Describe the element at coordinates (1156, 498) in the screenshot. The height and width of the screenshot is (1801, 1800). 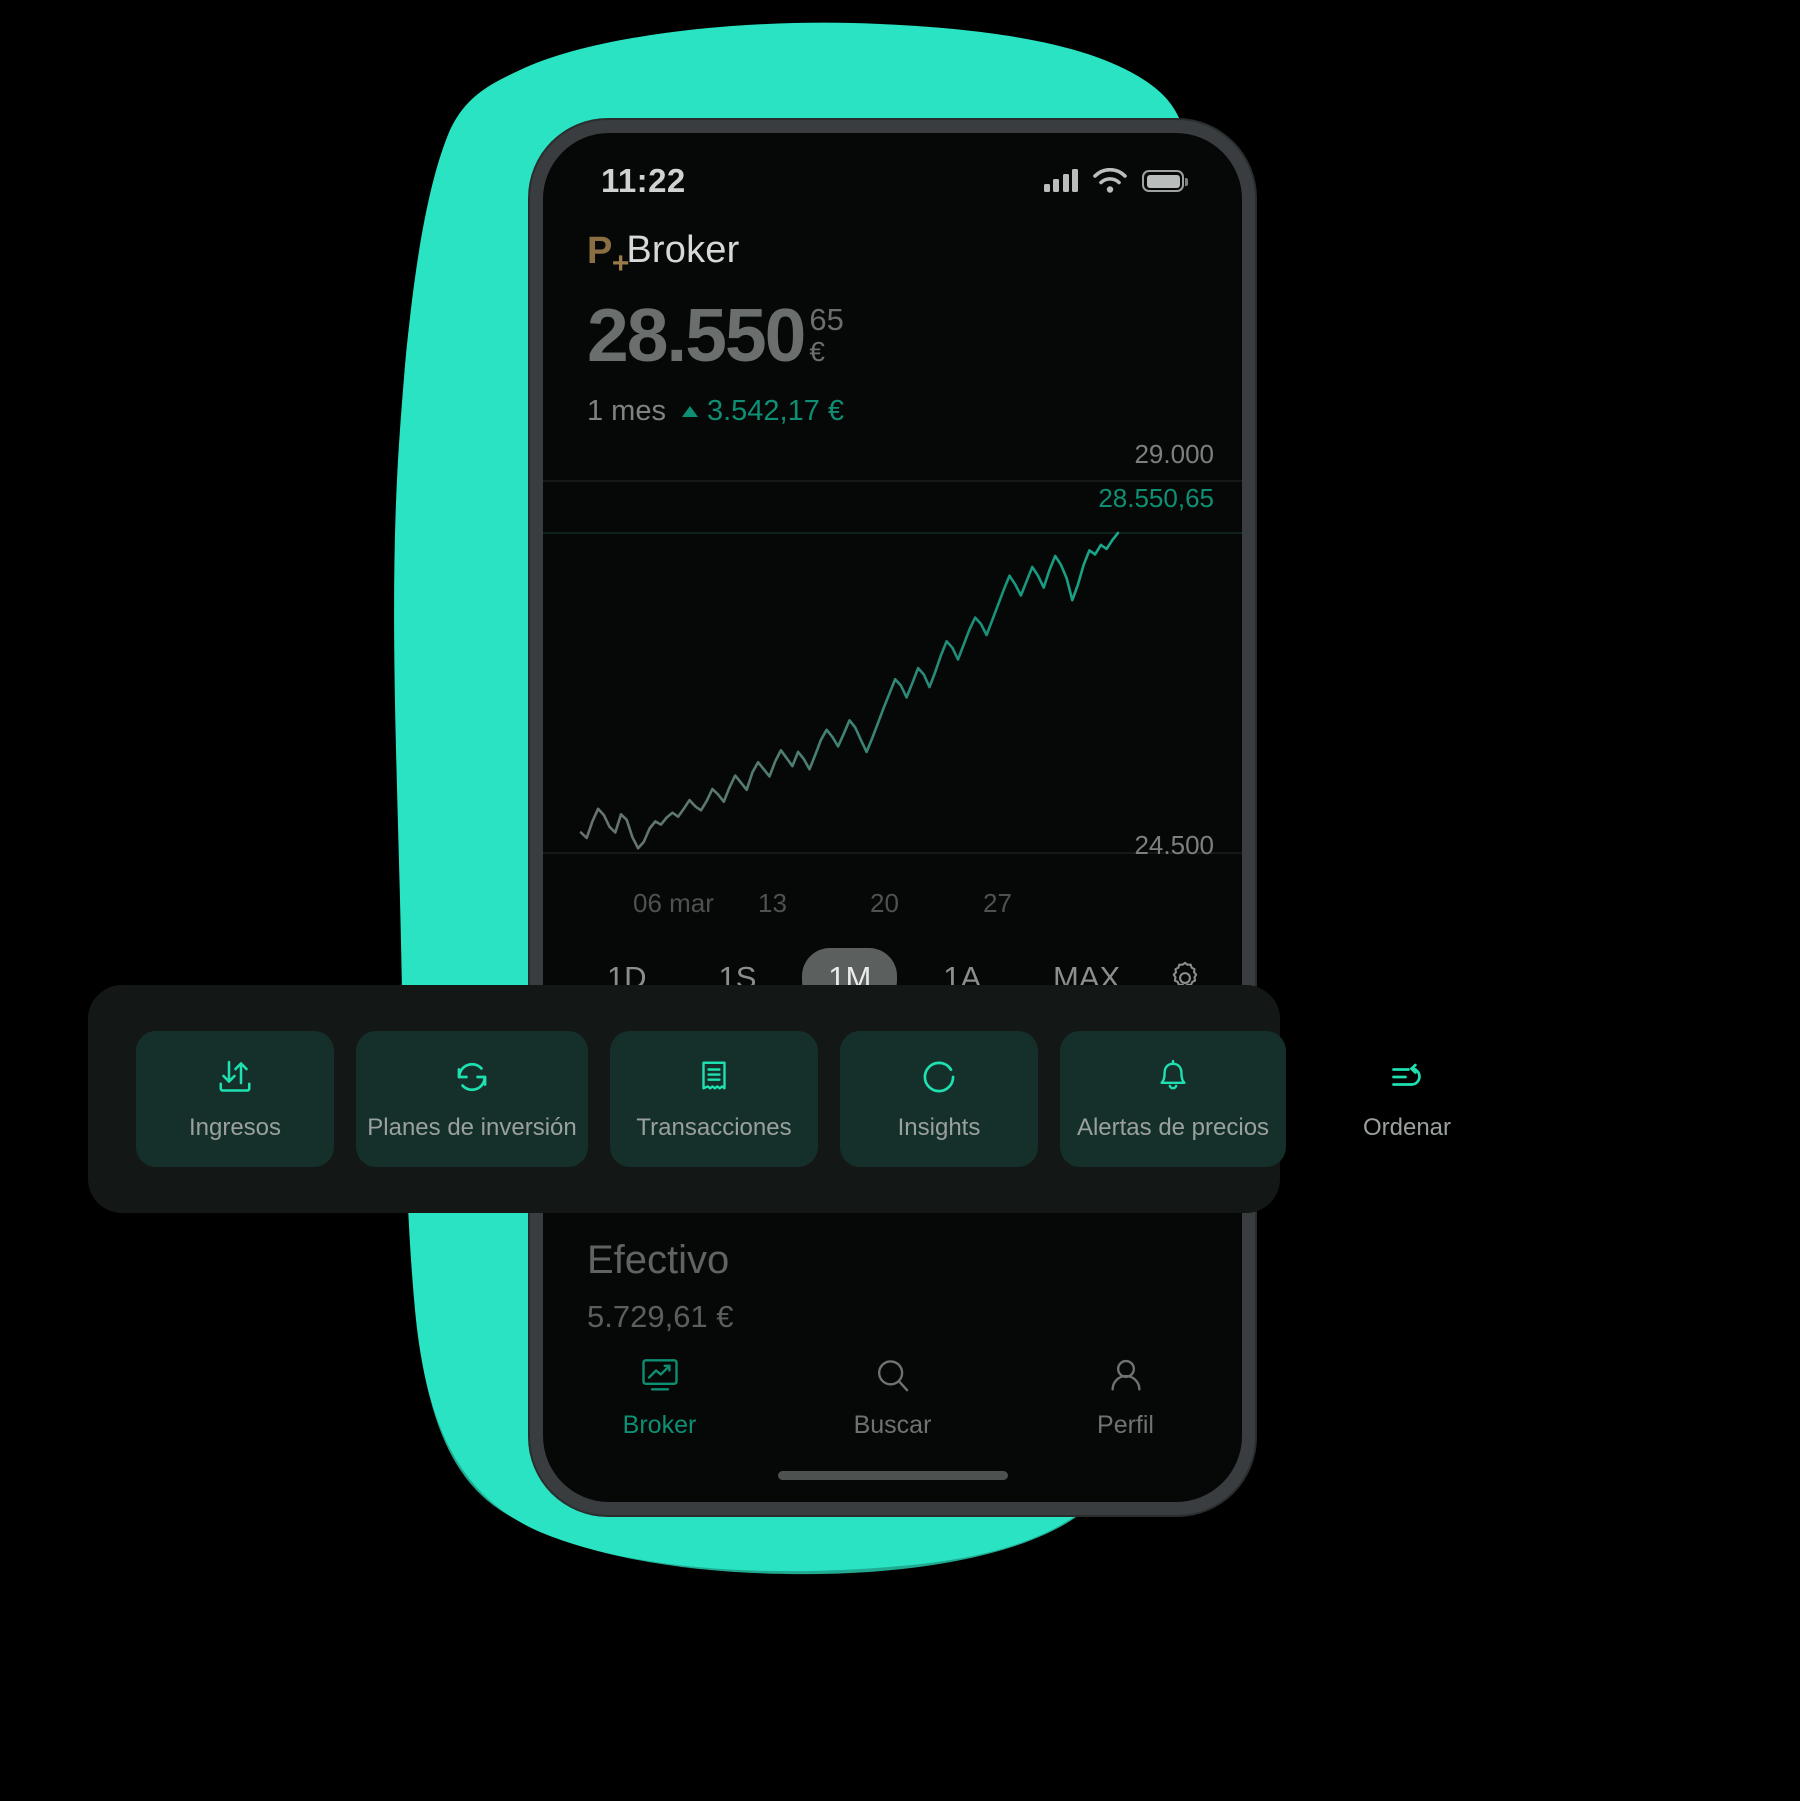
I see `y-axis-label-current: 28.550,65` at that location.